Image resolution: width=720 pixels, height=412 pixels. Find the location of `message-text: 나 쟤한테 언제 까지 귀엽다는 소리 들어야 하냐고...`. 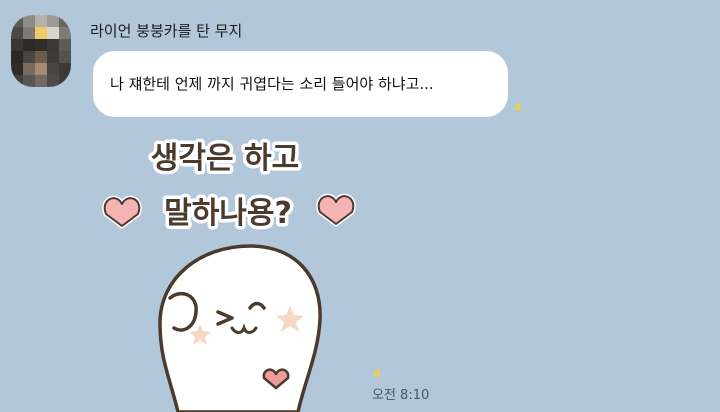

message-text: 나 쟤한테 언제 까지 귀엽다는 소리 들어야 하냐고... is located at coordinates (272, 84).